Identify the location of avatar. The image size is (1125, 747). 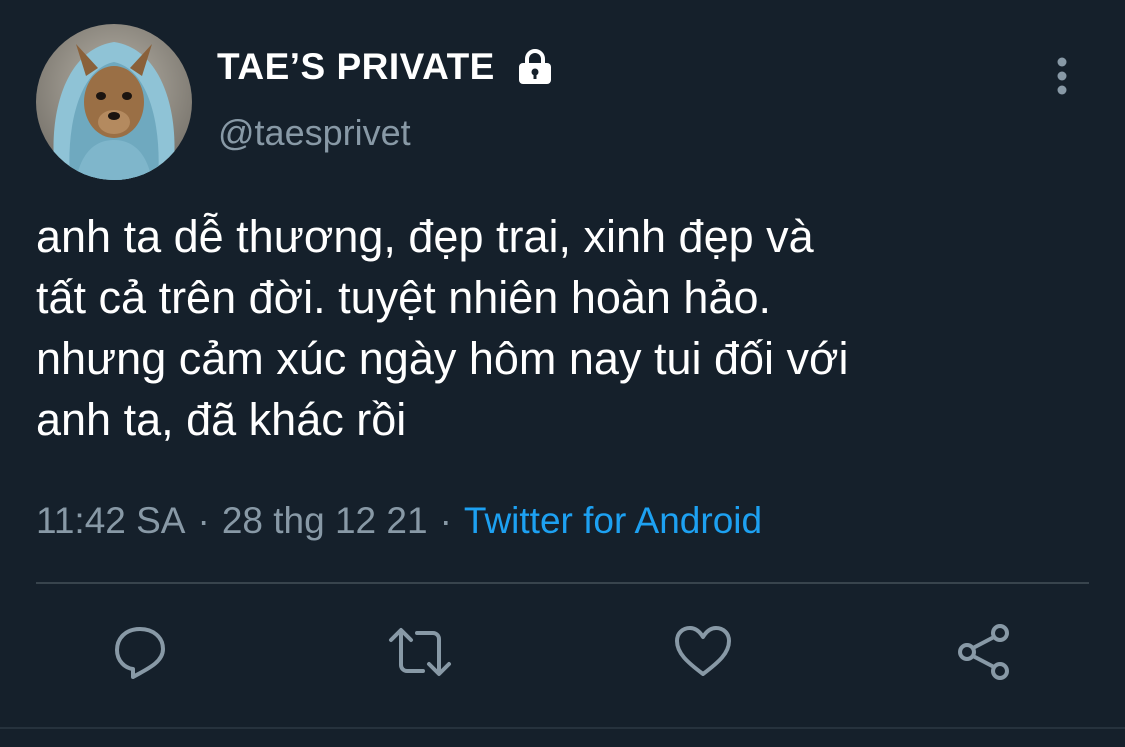
(114, 102).